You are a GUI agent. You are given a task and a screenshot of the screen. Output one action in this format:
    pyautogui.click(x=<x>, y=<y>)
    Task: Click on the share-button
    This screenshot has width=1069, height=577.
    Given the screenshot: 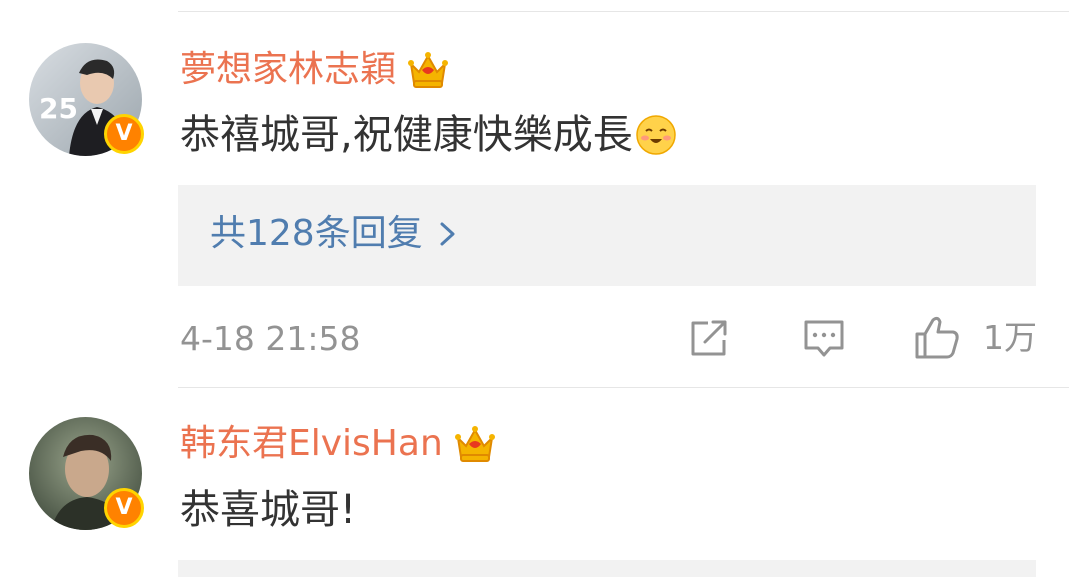 What is the action you would take?
    pyautogui.click(x=710, y=338)
    